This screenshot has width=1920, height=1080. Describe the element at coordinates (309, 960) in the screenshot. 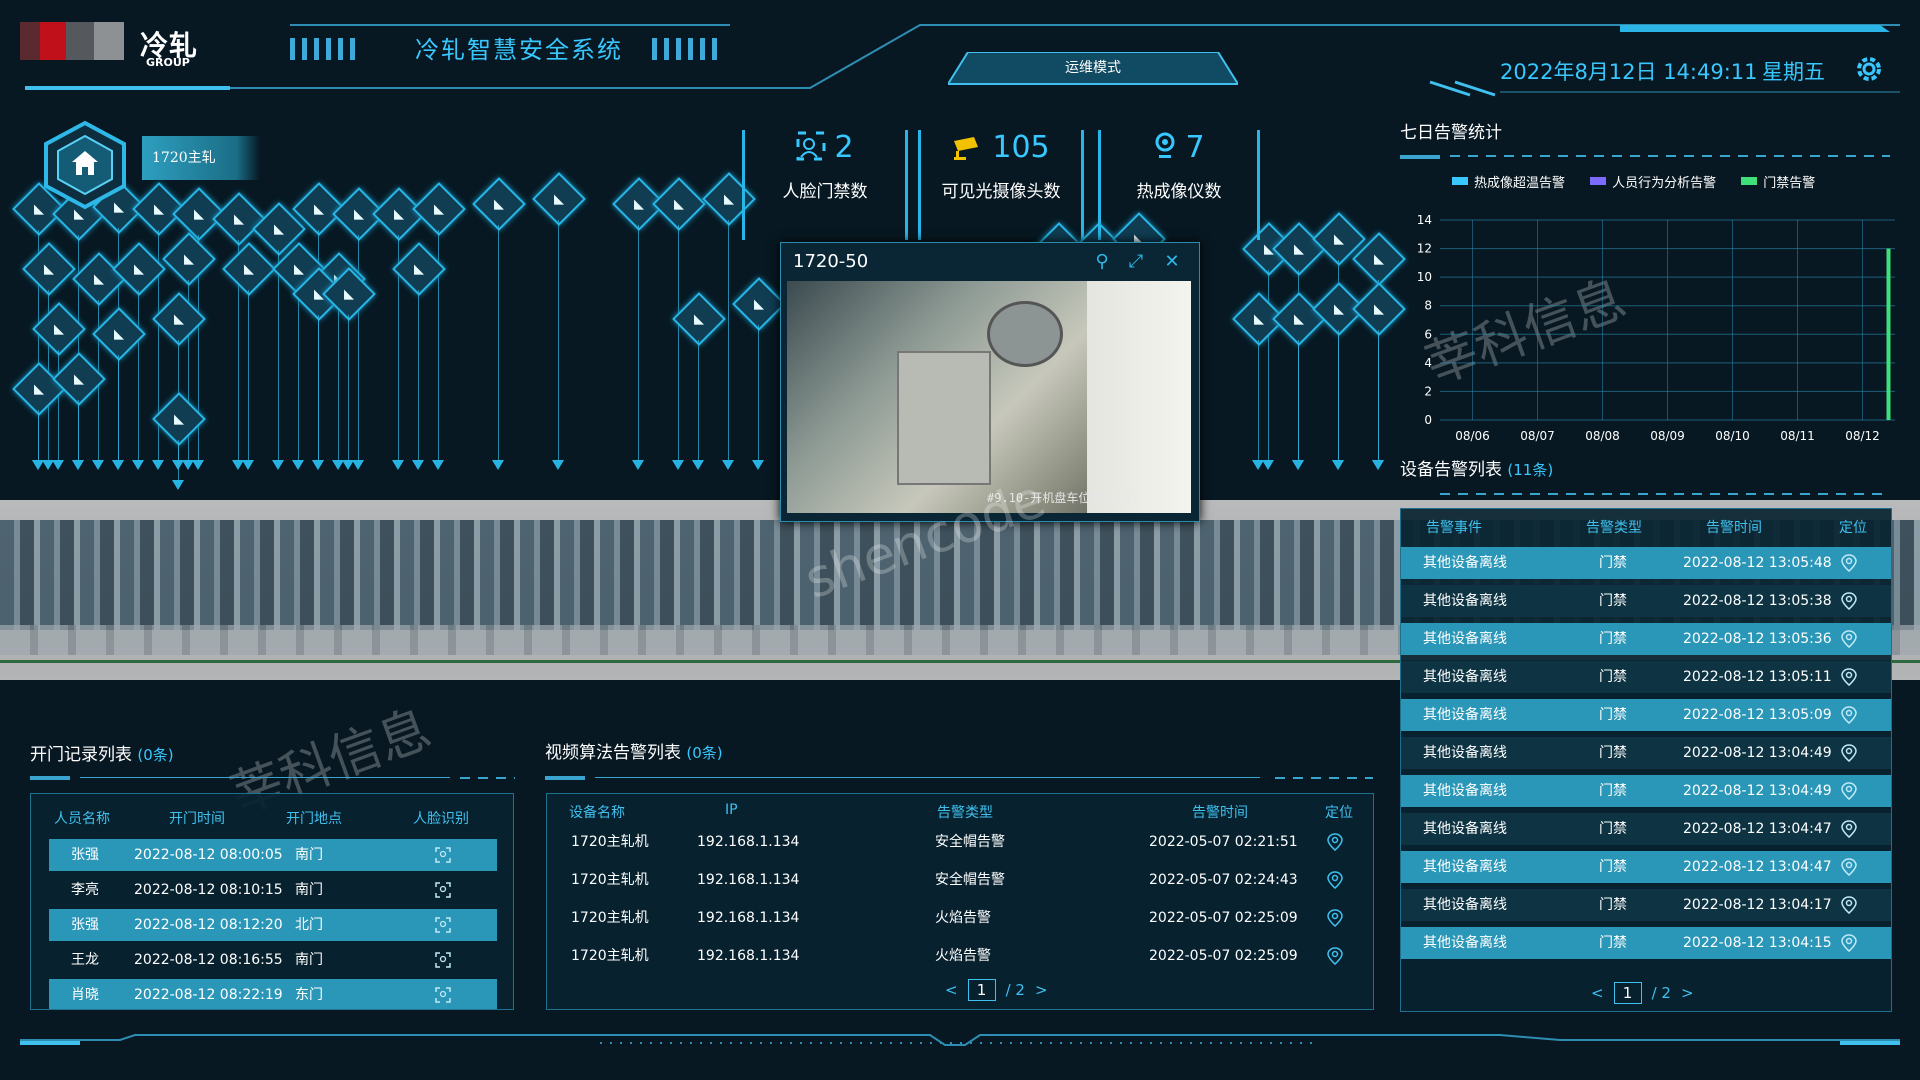

I see `cell-place: 南门` at that location.